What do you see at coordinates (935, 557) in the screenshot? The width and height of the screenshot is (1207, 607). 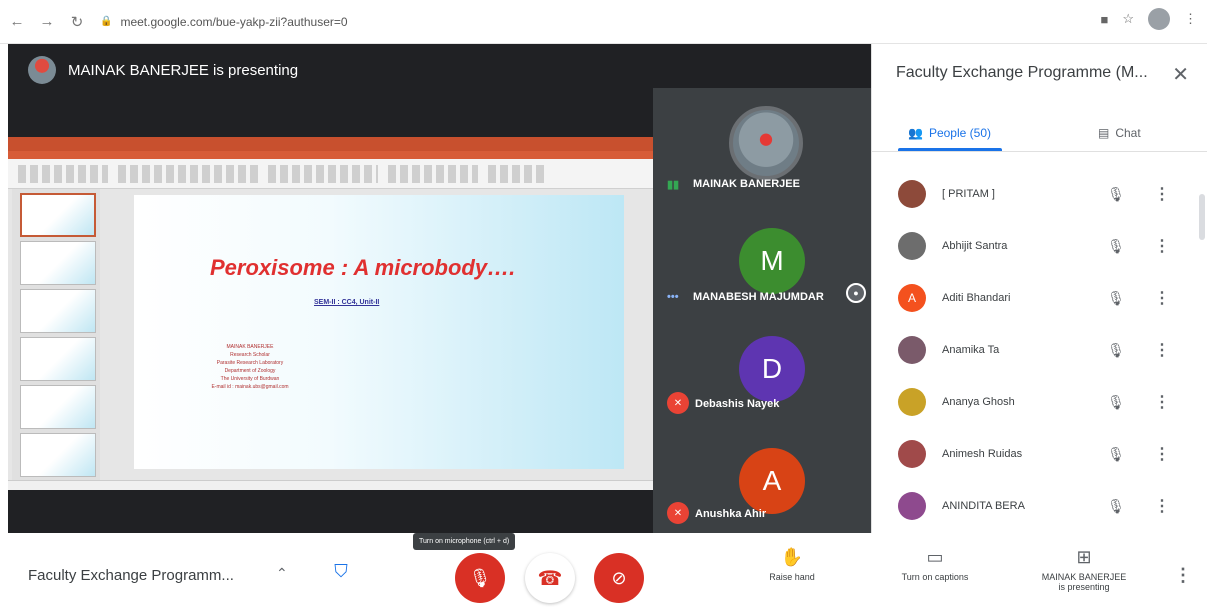 I see `captions-icon: ▭` at bounding box center [935, 557].